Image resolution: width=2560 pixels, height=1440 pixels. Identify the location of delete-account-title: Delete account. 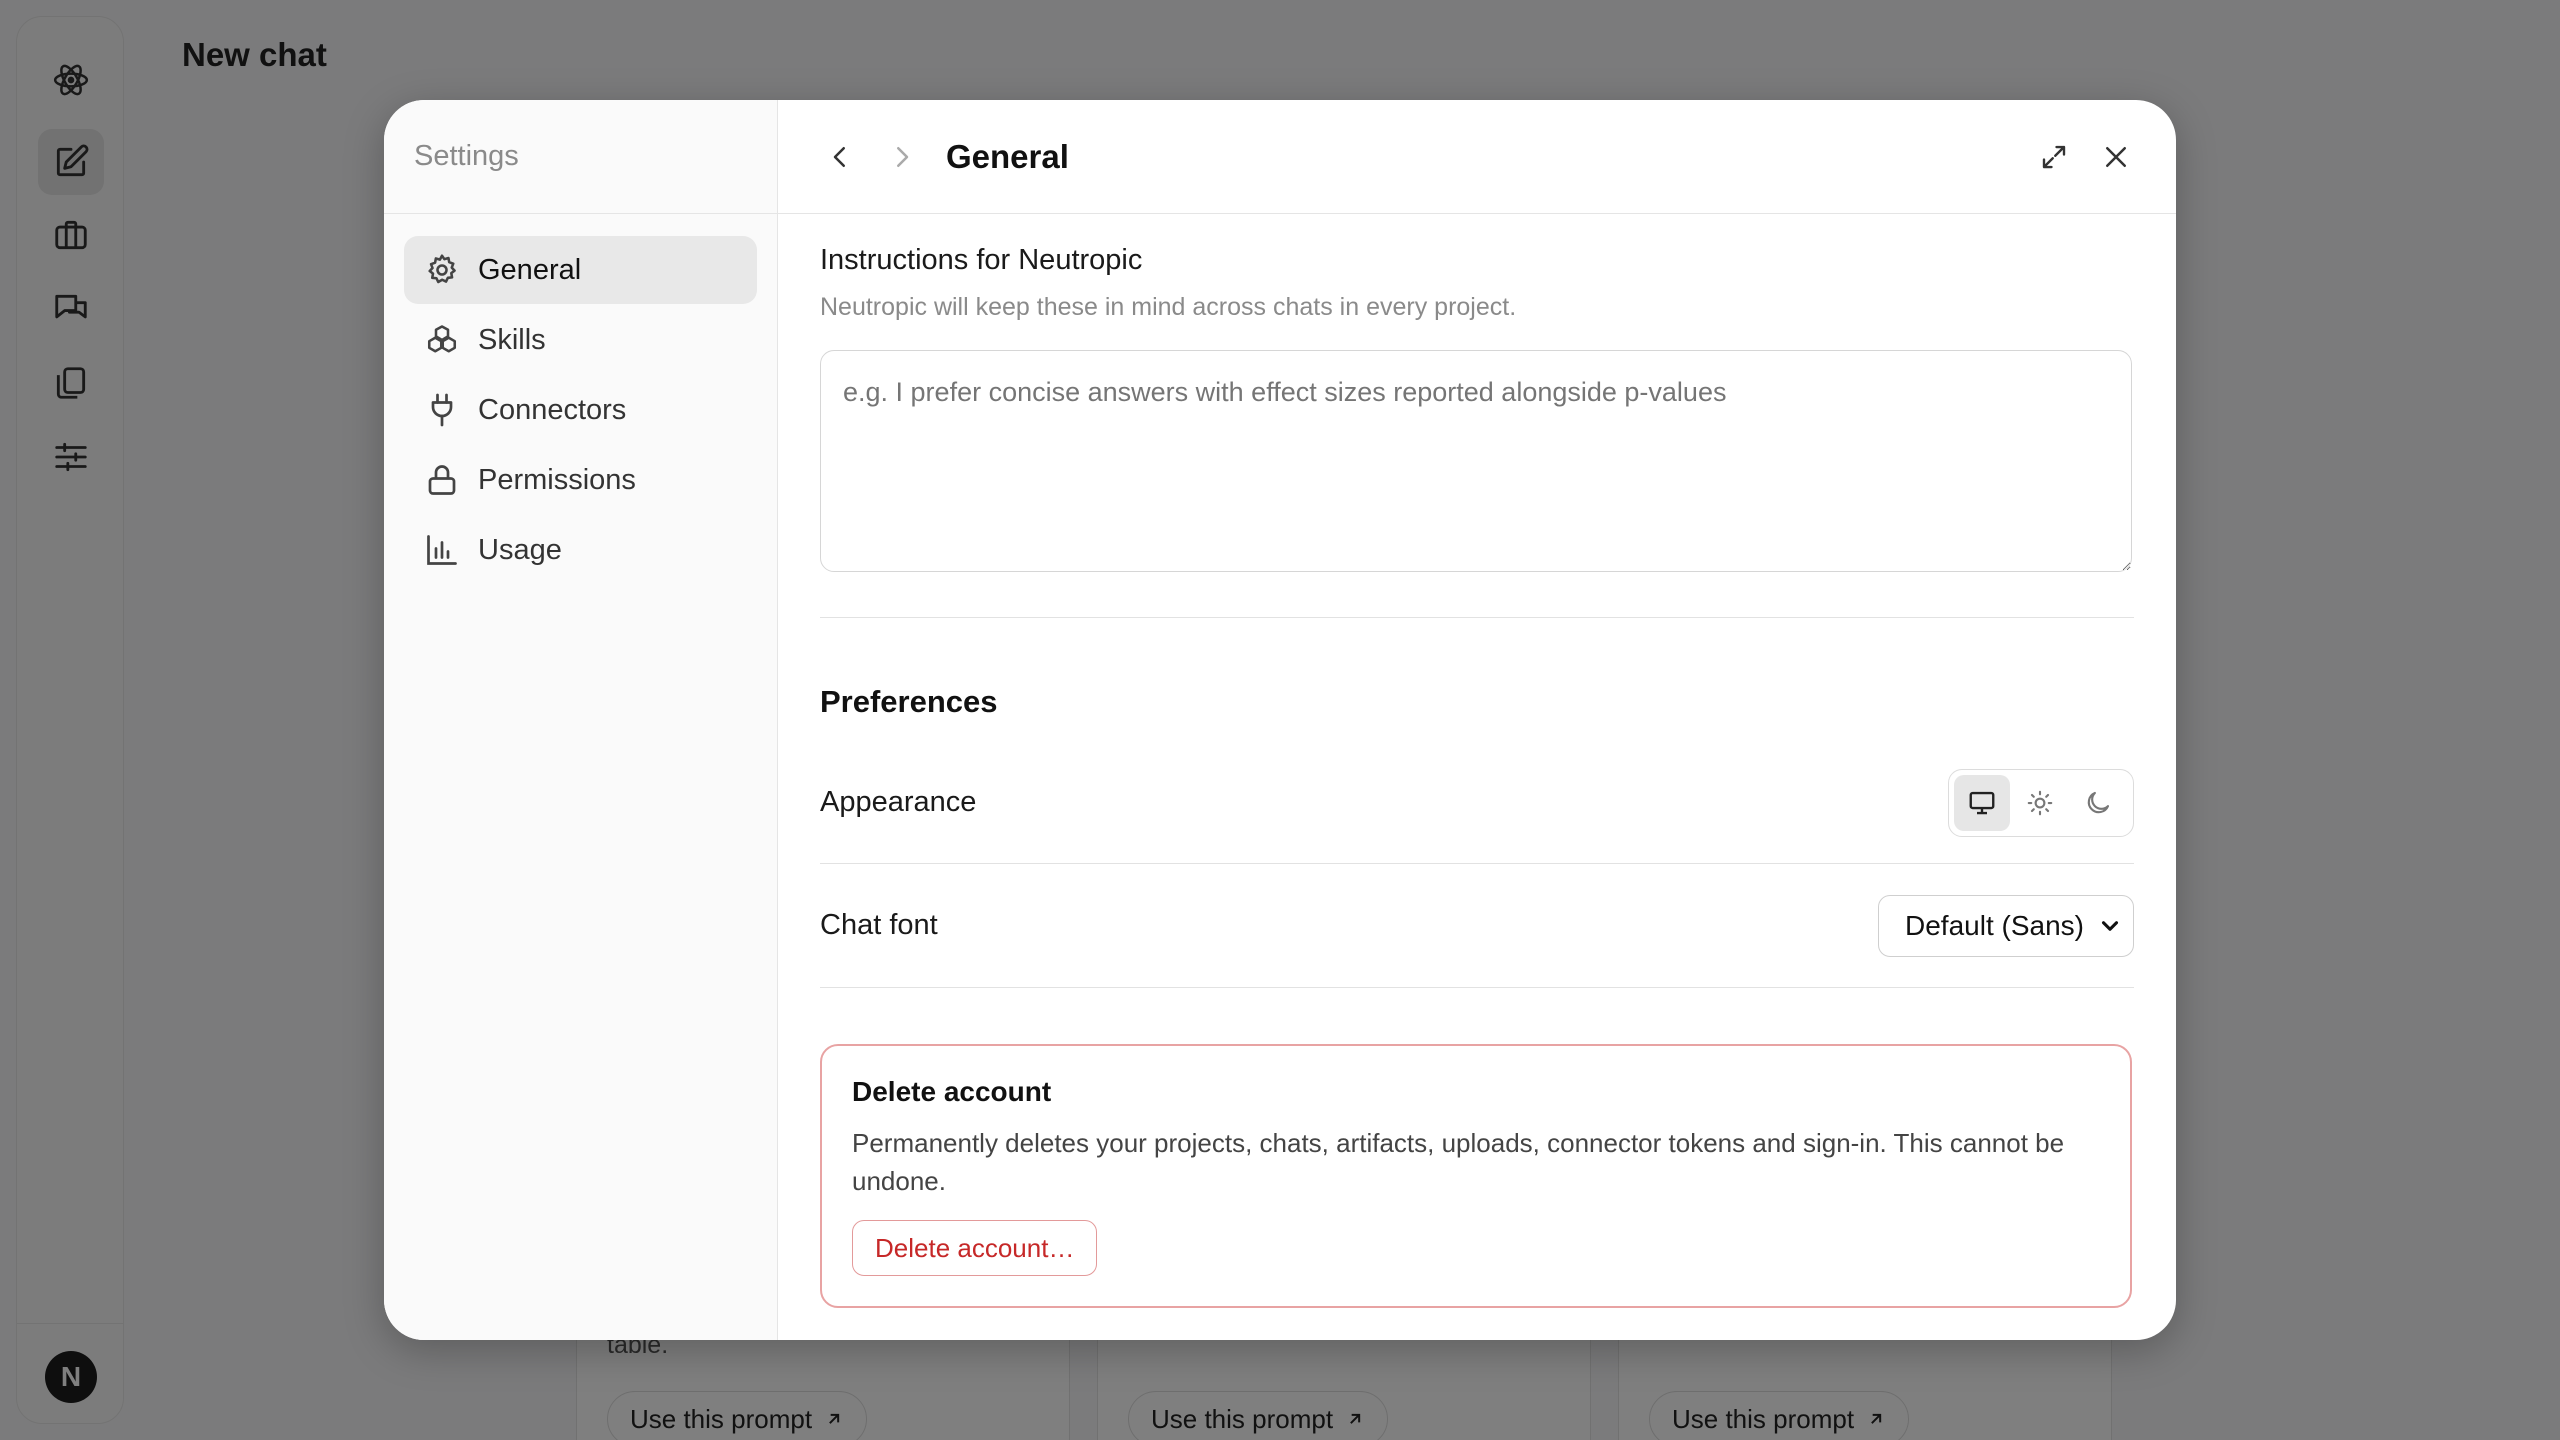
(952, 1091).